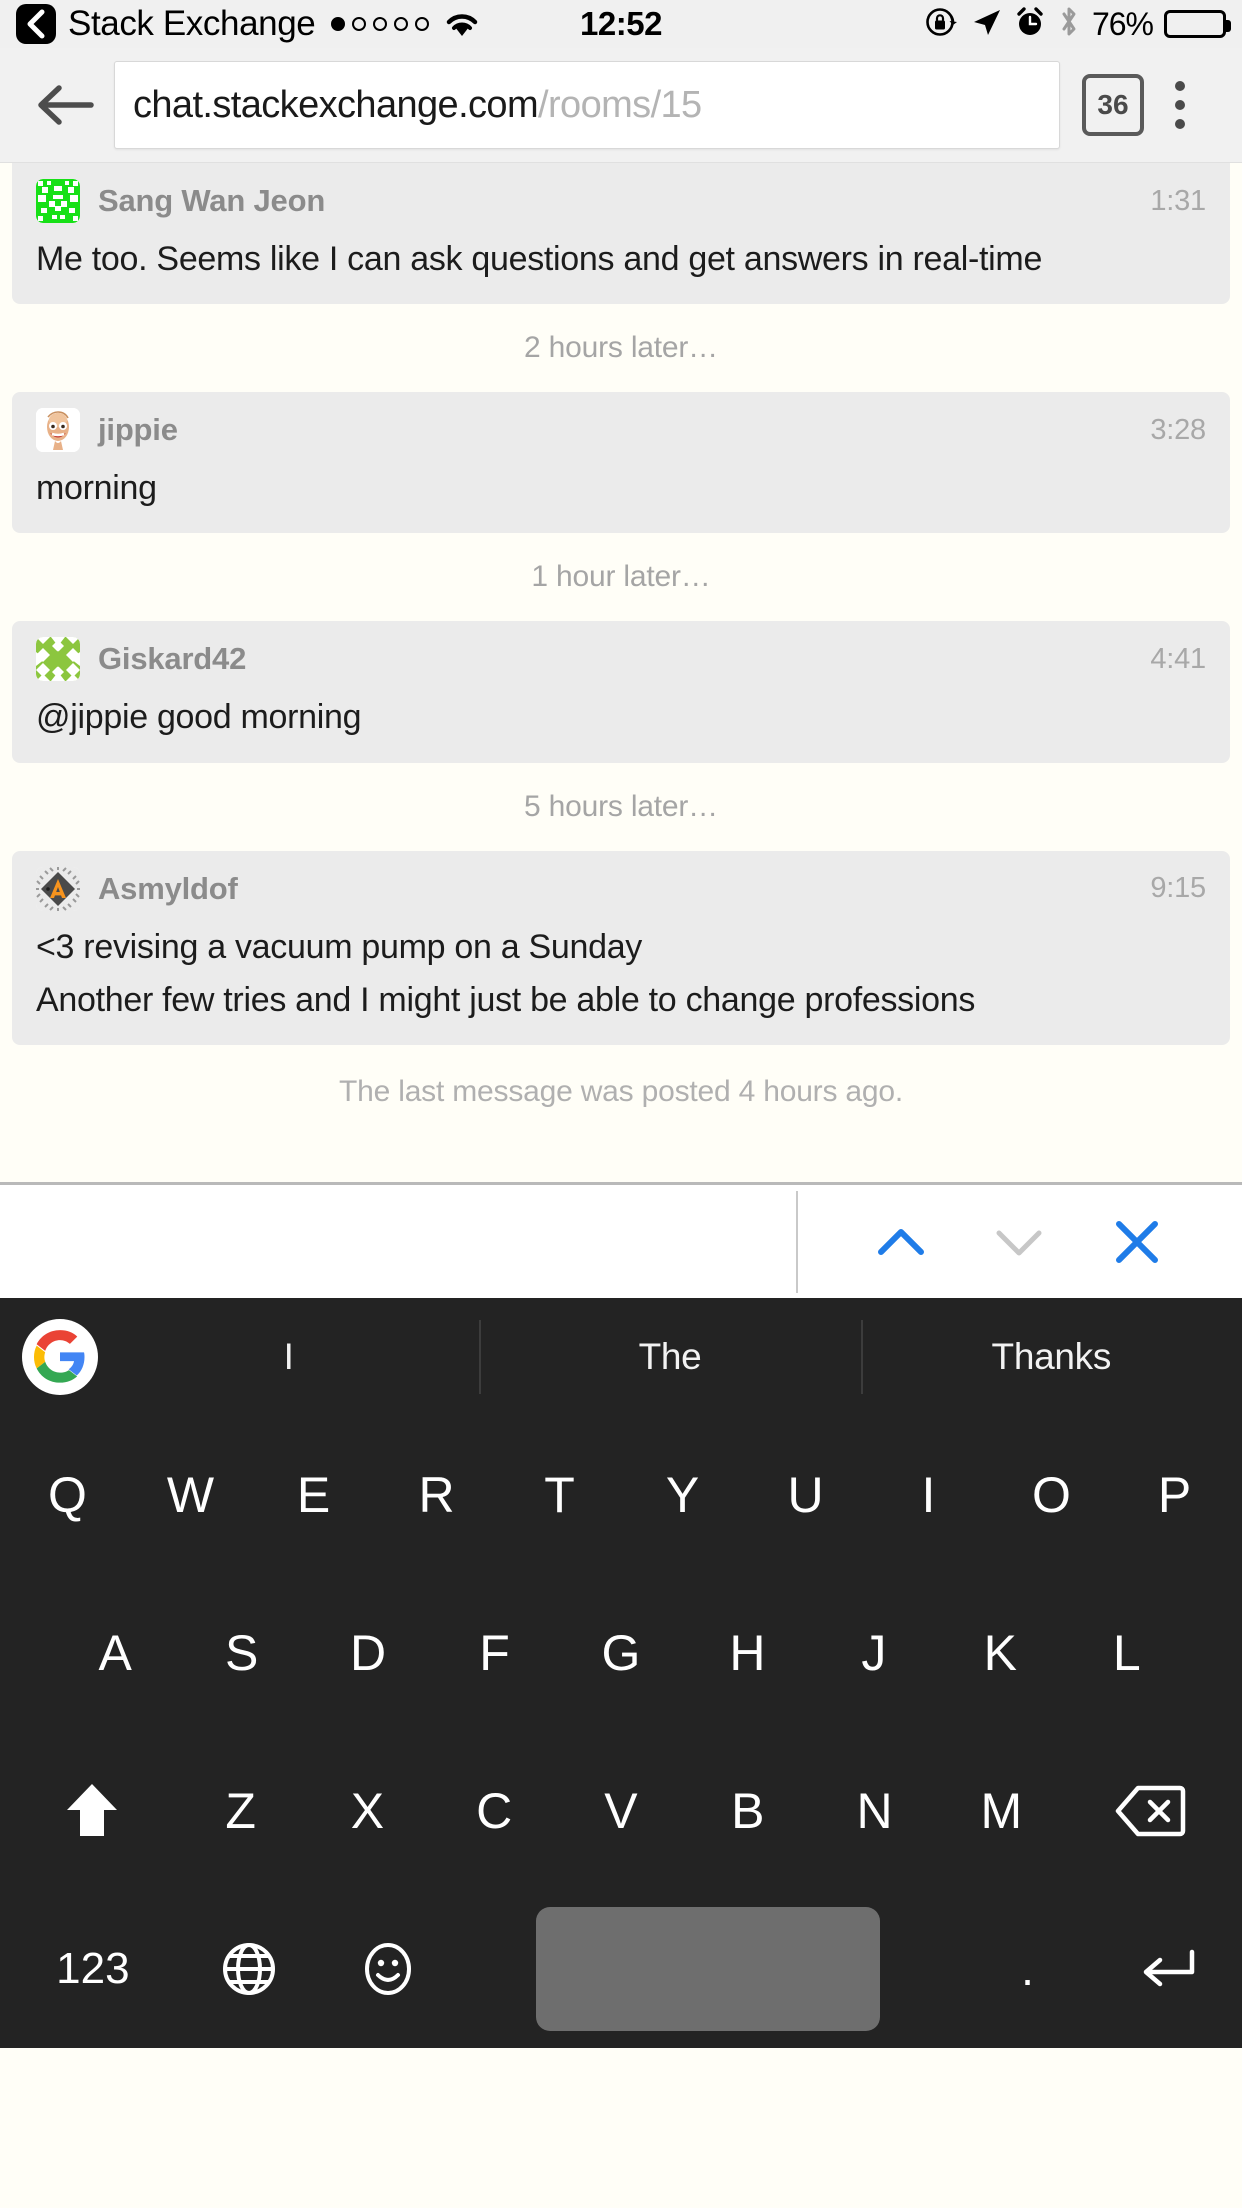 This screenshot has height=2208, width=1242. I want to click on numbers-key: 123, so click(93, 1969).